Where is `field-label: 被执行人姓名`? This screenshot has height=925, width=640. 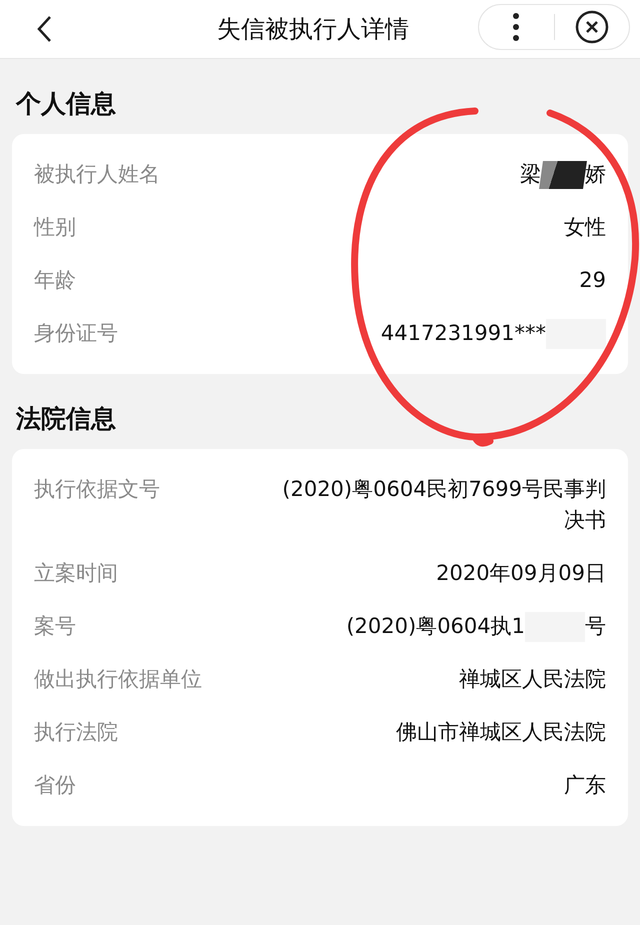 field-label: 被执行人姓名 is located at coordinates (97, 174).